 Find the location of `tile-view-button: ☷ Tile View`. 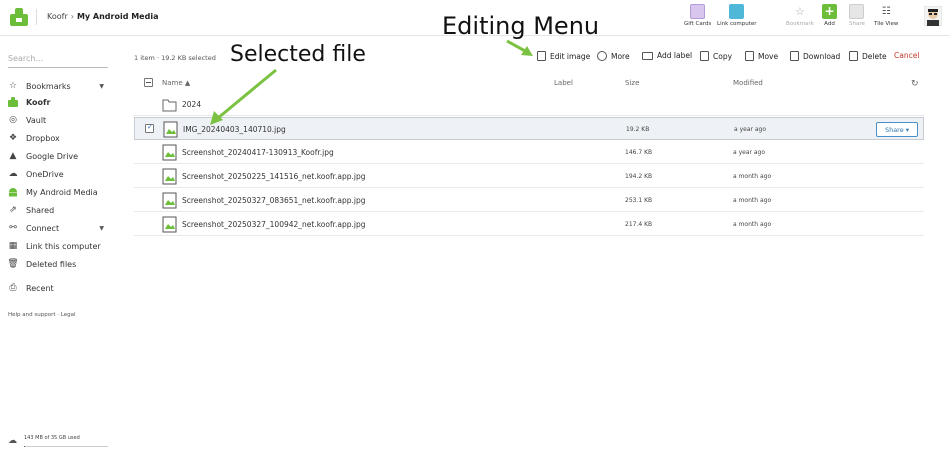

tile-view-button: ☷ Tile View is located at coordinates (886, 15).